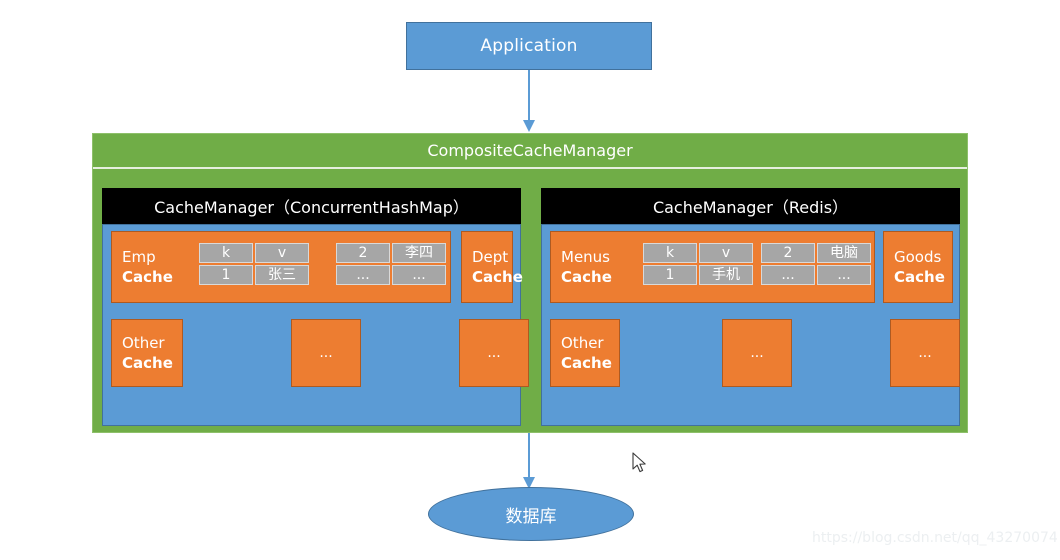 This screenshot has width=1060, height=560. I want to click on table-cell: 张三, so click(282, 275).